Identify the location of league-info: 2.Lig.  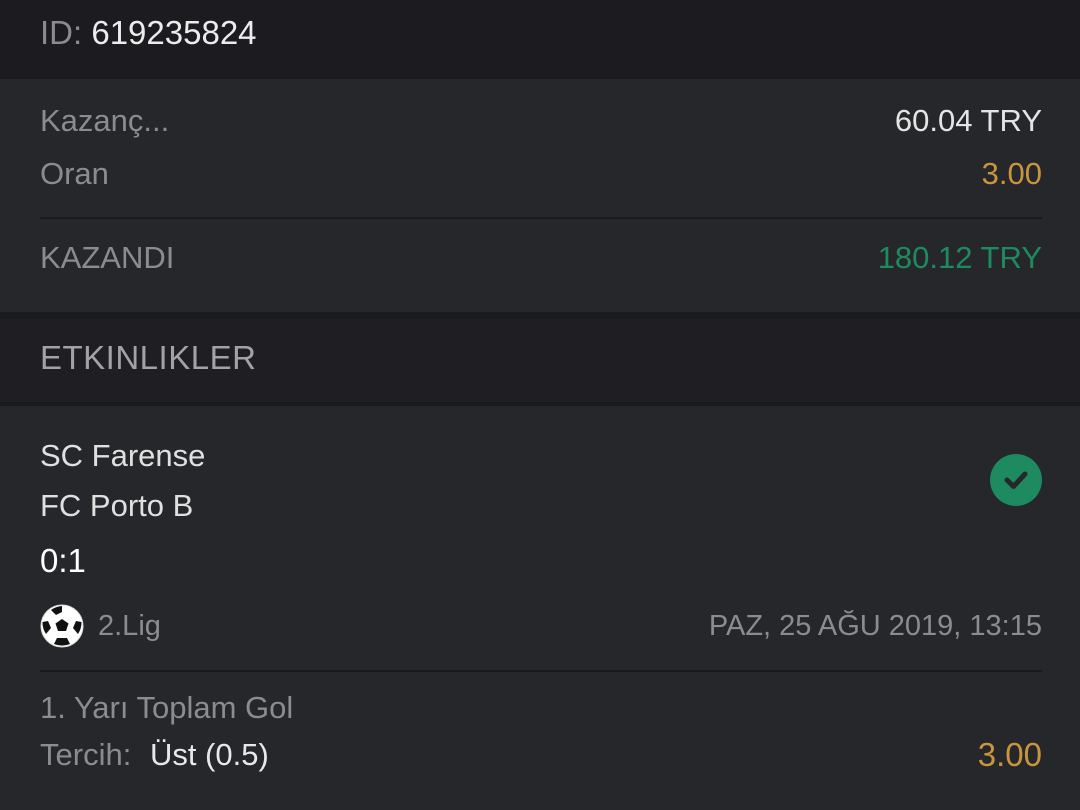
(100, 626).